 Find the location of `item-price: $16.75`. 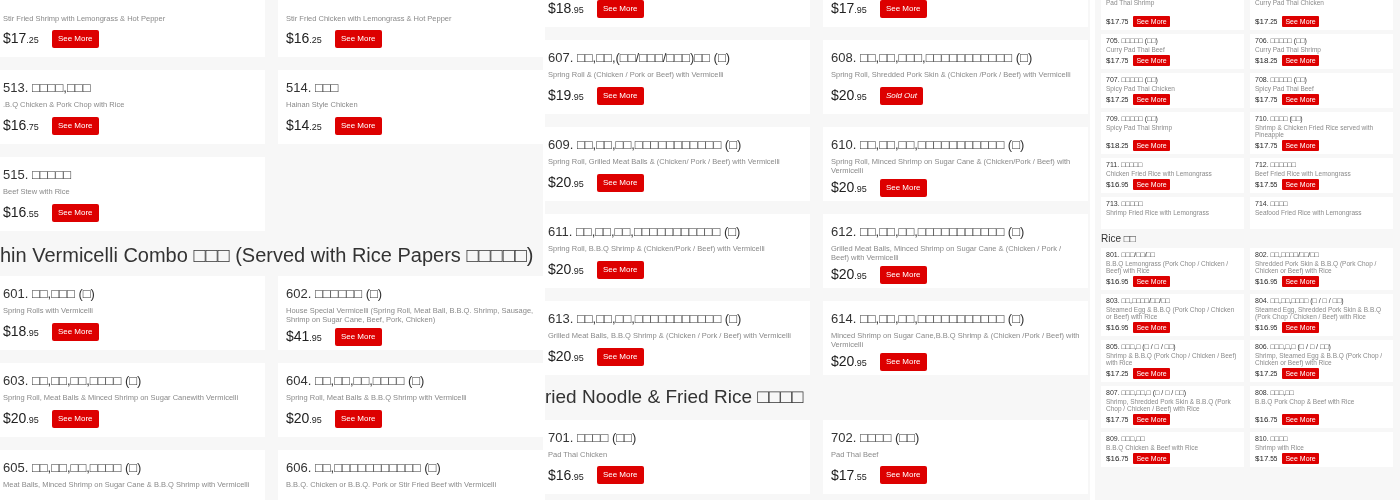

item-price: $16.75 is located at coordinates (21, 125).